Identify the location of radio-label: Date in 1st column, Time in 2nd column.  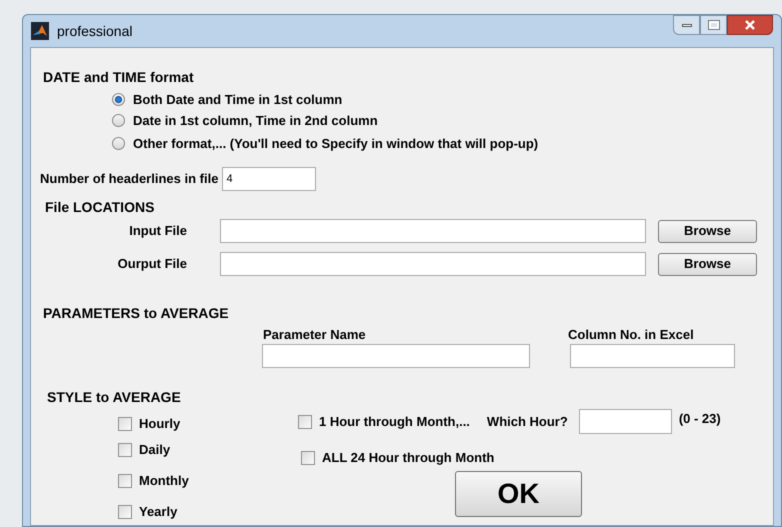
(255, 121).